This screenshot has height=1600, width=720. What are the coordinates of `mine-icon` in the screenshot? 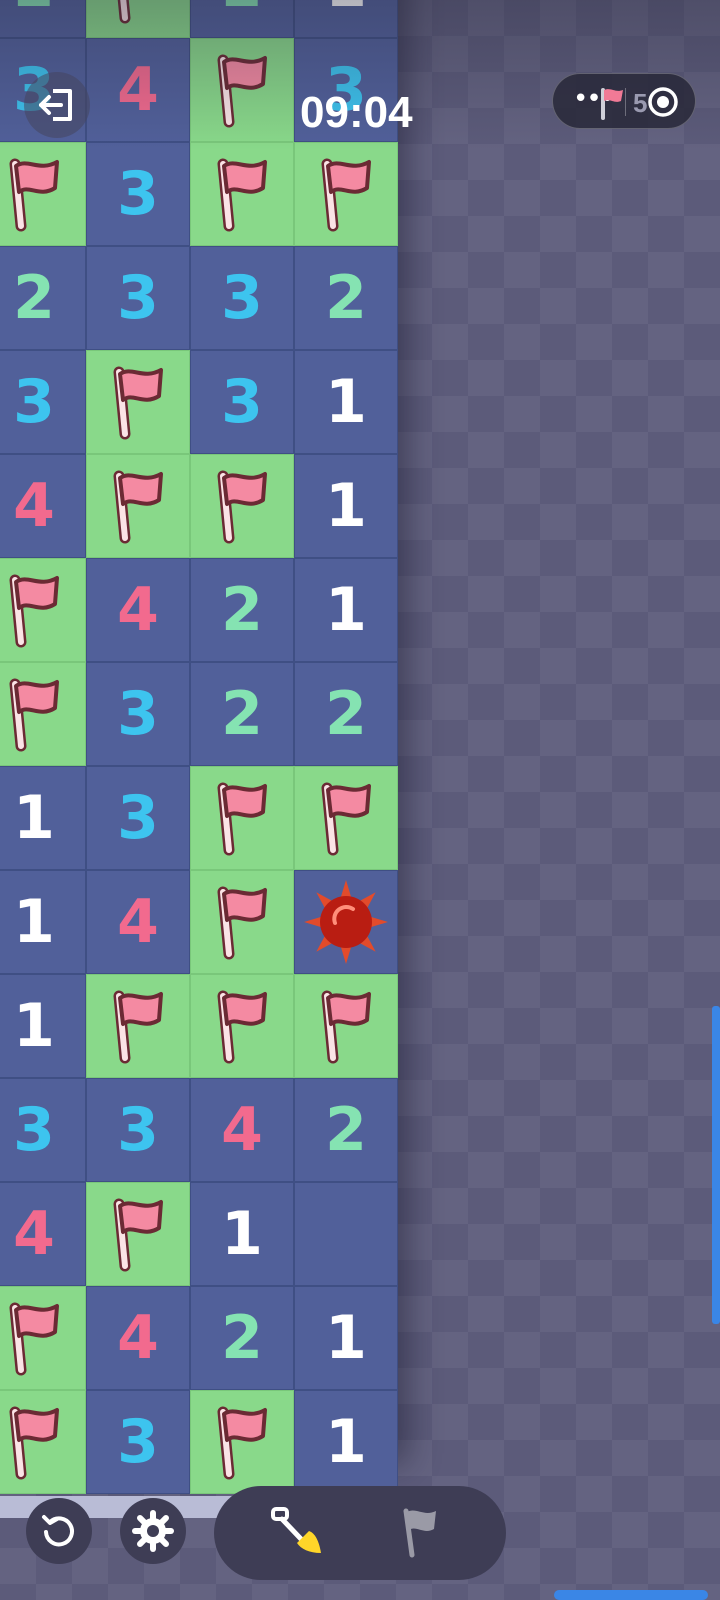 It's located at (346, 922).